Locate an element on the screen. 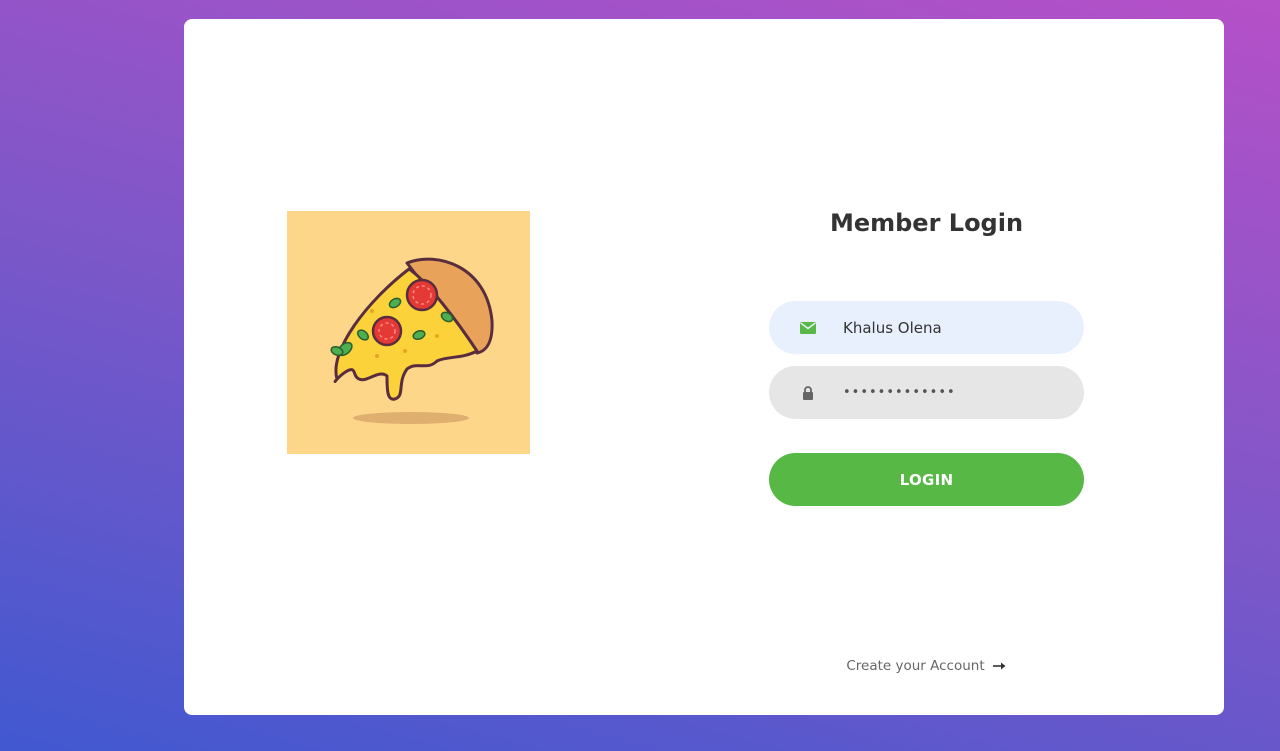 This screenshot has height=751, width=1280. create-account-label: Create your Account is located at coordinates (915, 666).